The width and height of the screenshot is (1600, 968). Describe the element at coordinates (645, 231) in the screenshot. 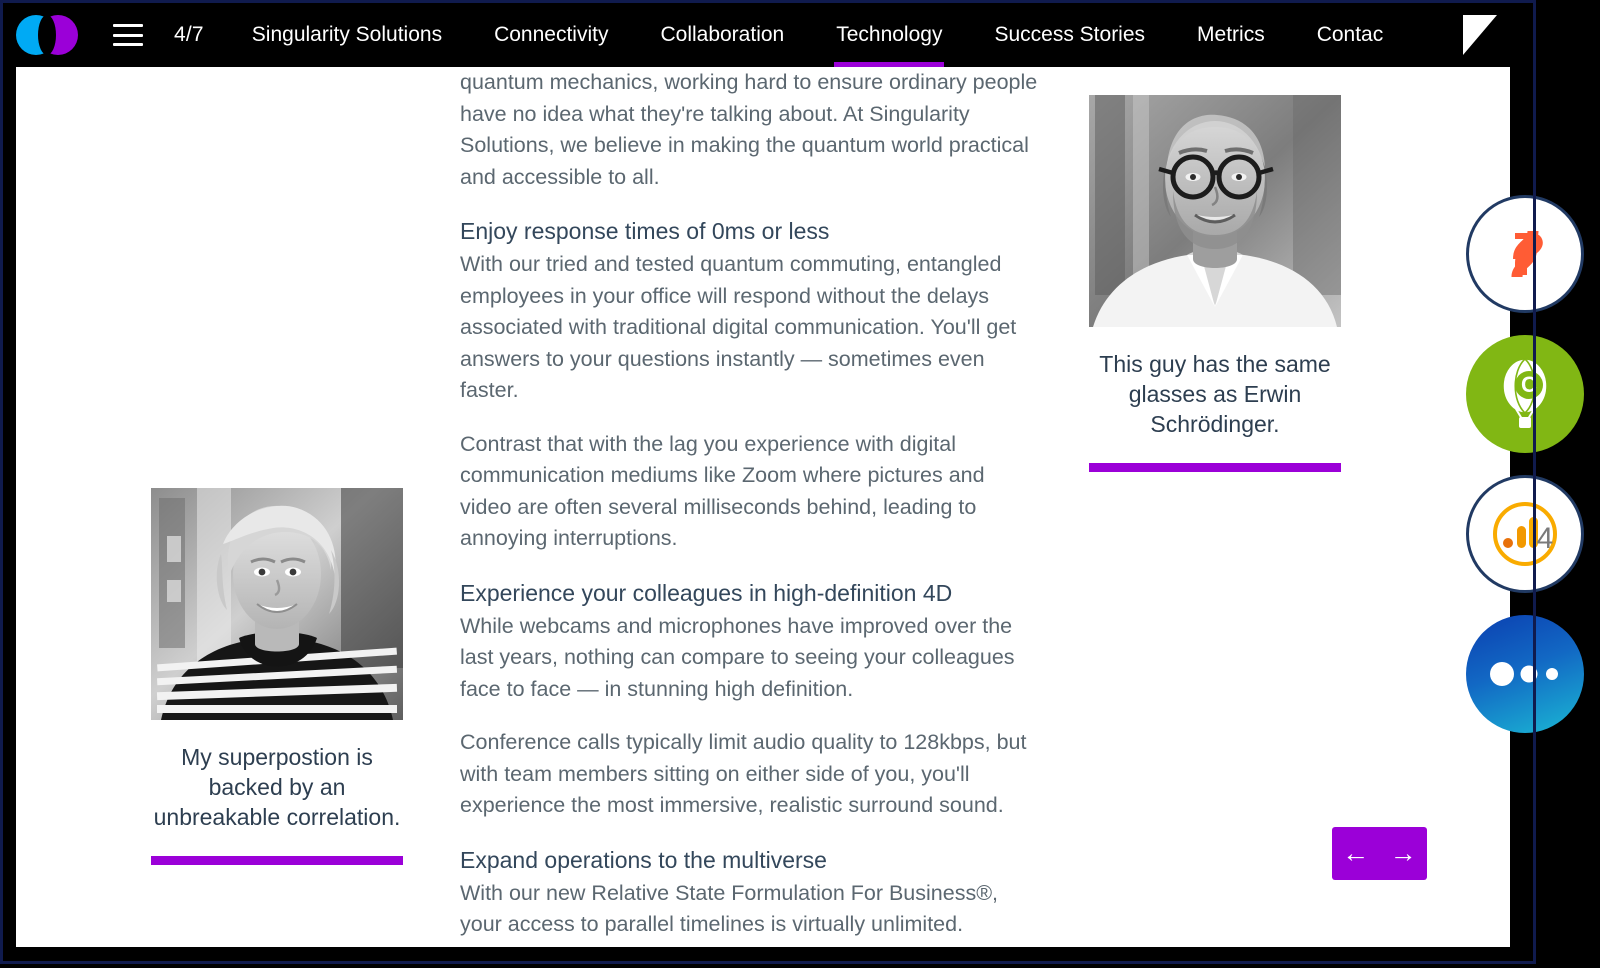

I see `section-heading-response-times: Enjoy response times of 0ms or less` at that location.